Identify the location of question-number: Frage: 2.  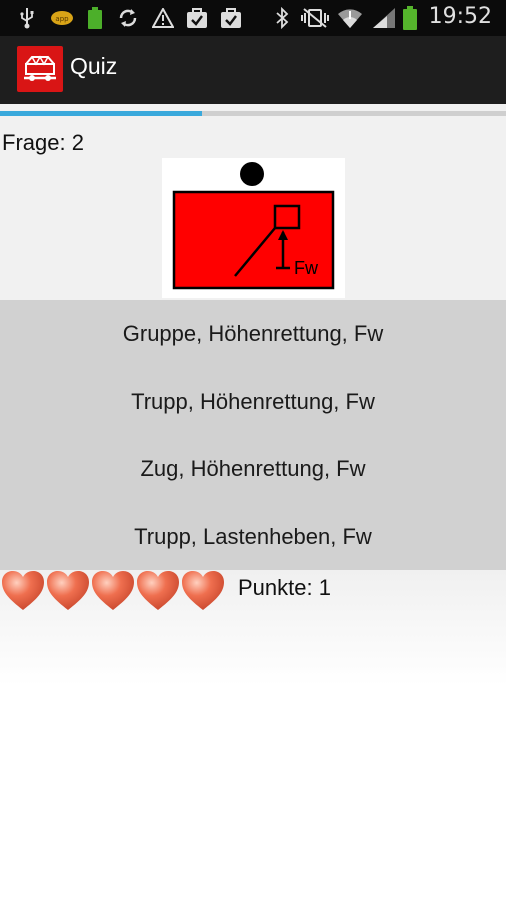
(43, 142).